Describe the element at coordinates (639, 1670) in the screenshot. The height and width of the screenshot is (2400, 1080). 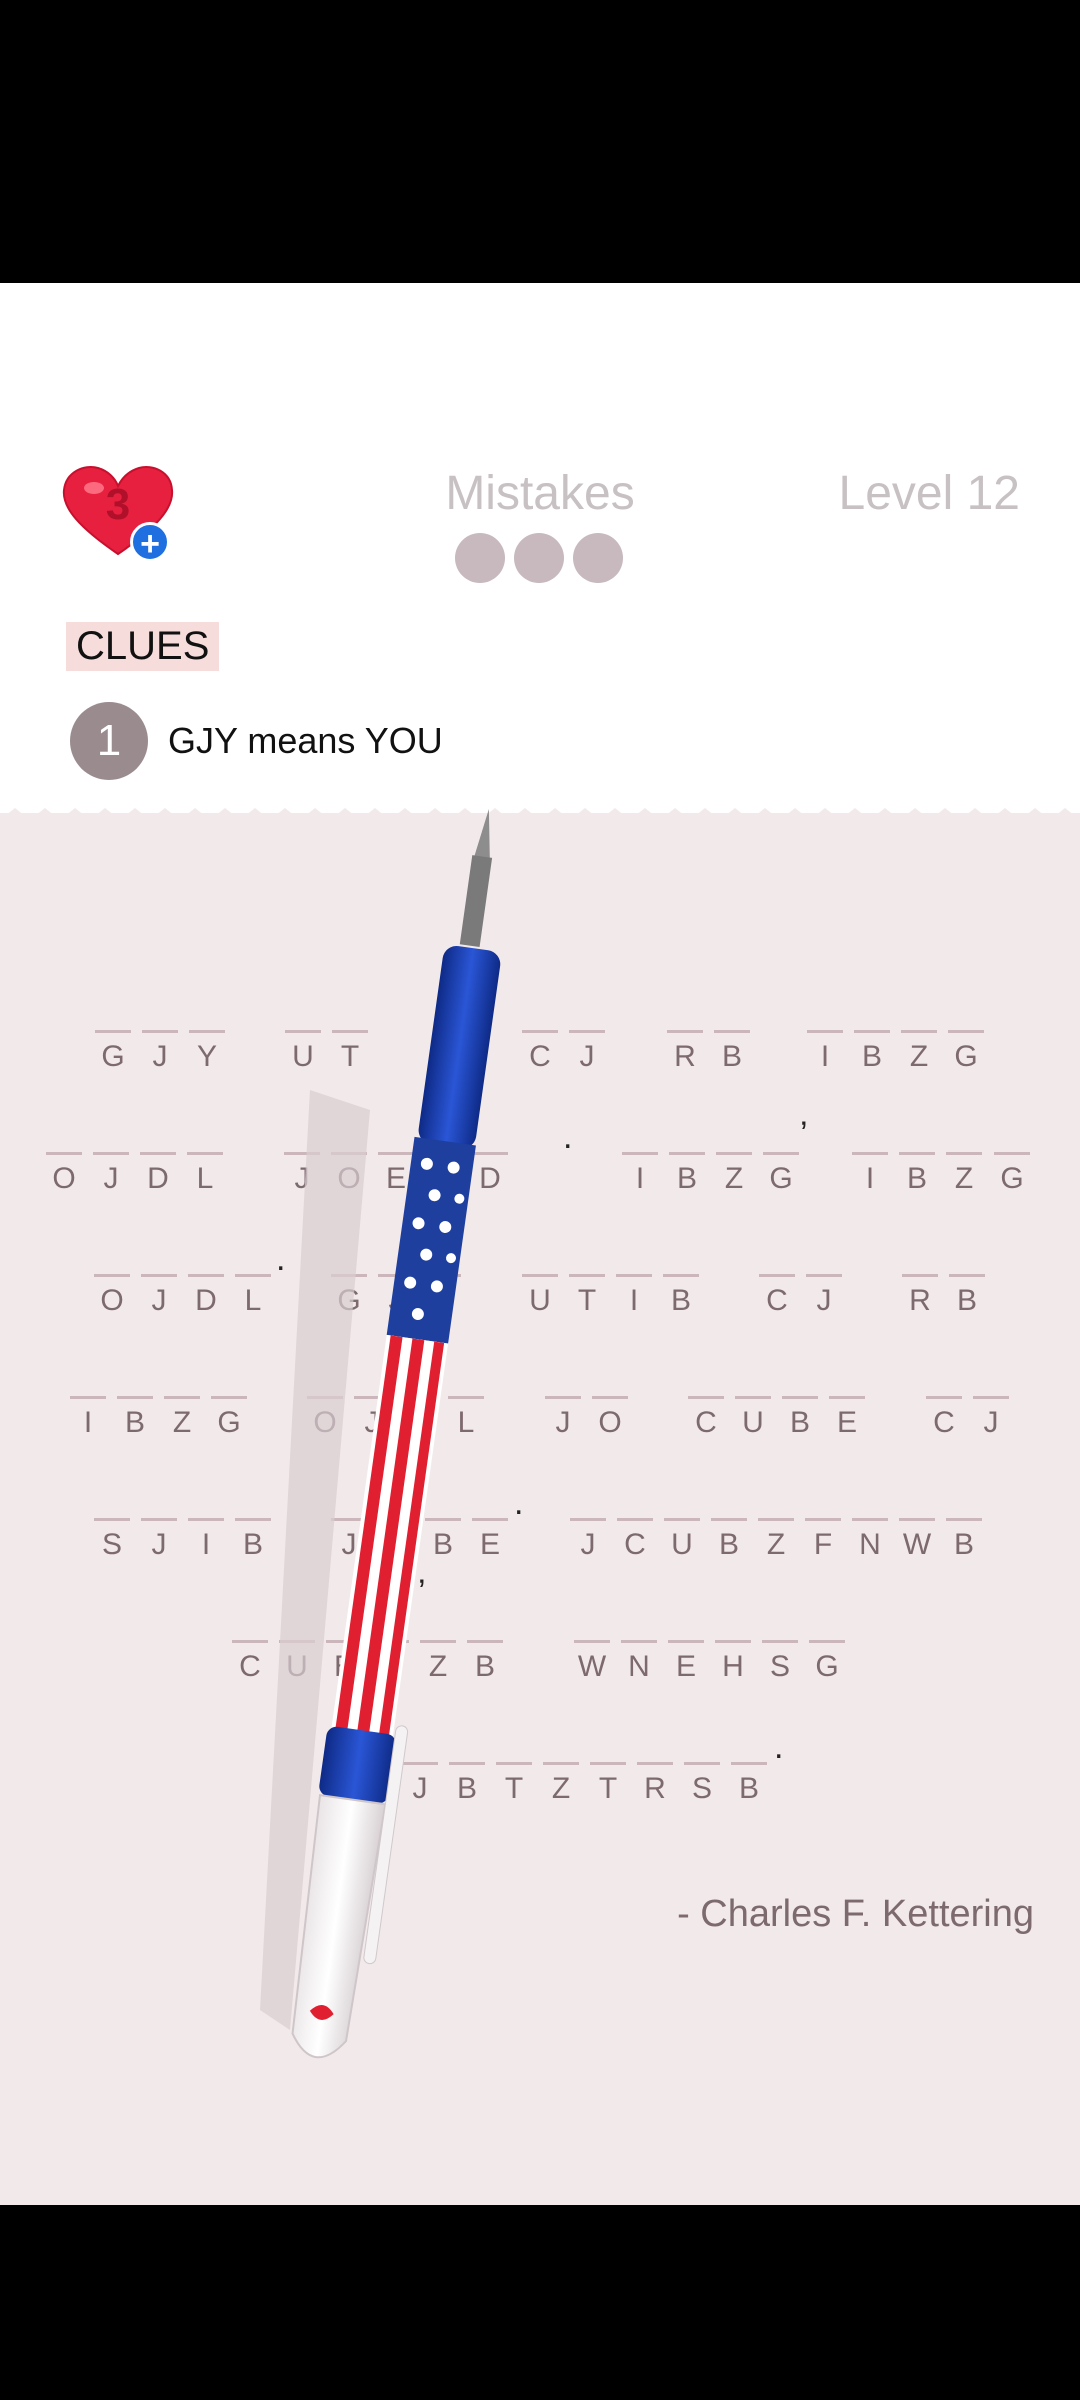
I see `letter-cell: N` at that location.